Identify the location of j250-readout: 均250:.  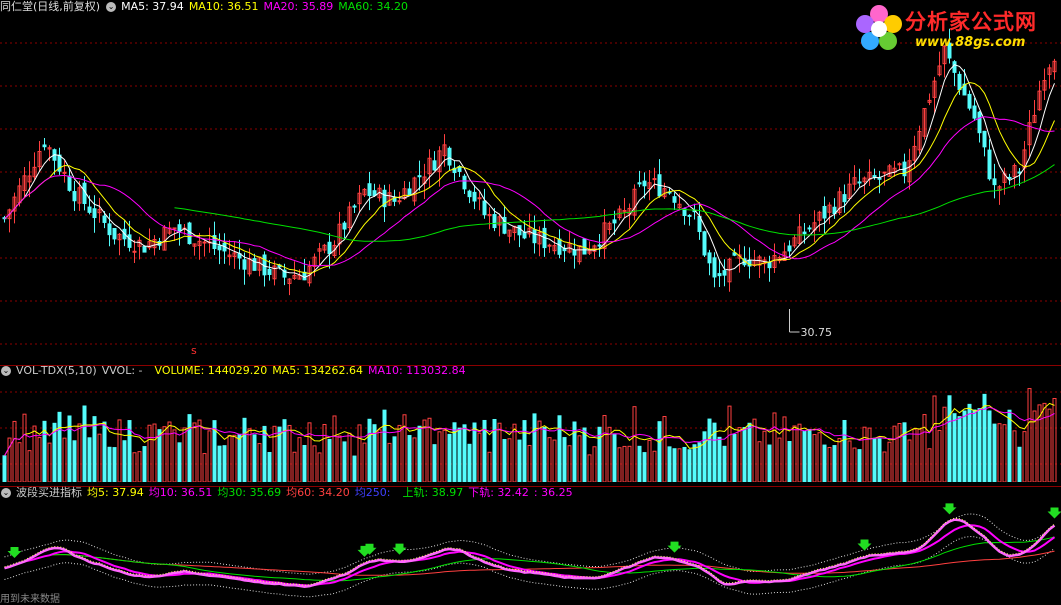
(373, 492).